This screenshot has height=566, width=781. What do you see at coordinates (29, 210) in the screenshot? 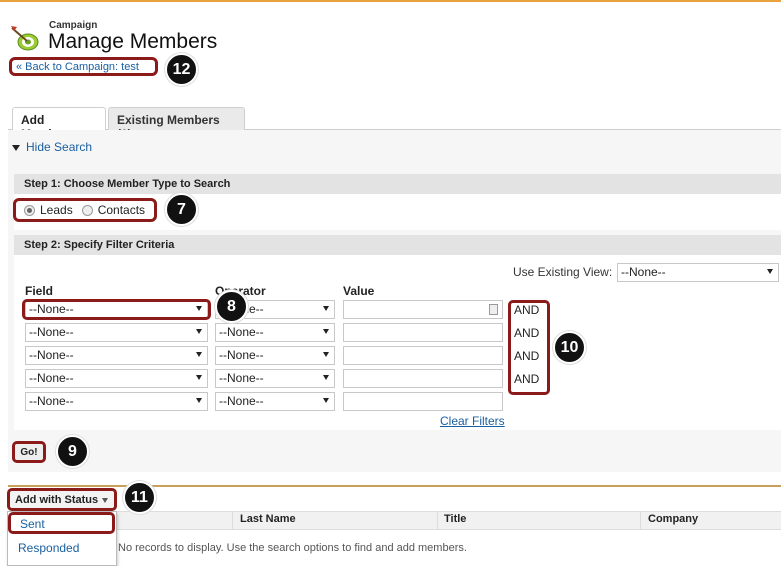
I see `leads-radio` at bounding box center [29, 210].